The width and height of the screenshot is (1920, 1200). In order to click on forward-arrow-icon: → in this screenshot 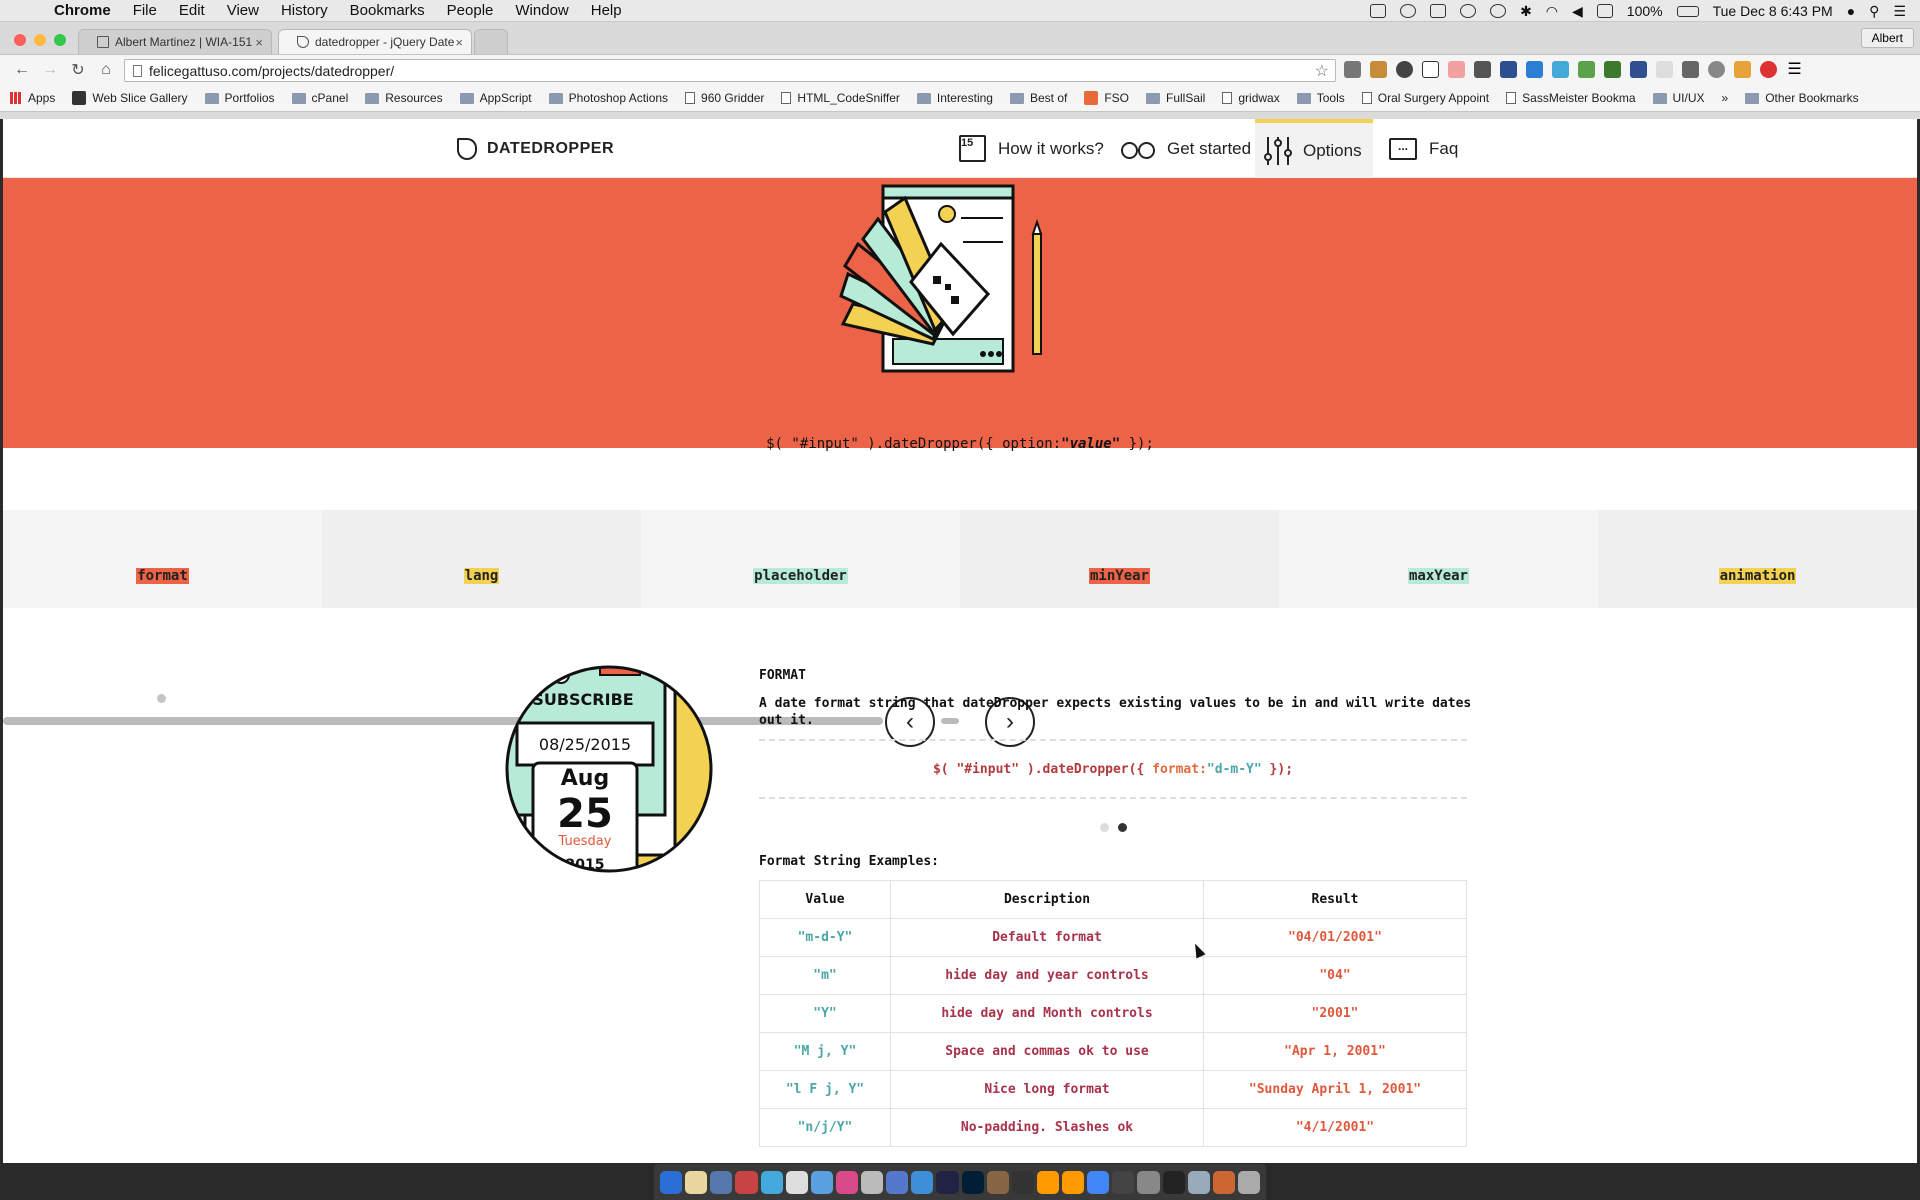, I will do `click(50, 70)`.